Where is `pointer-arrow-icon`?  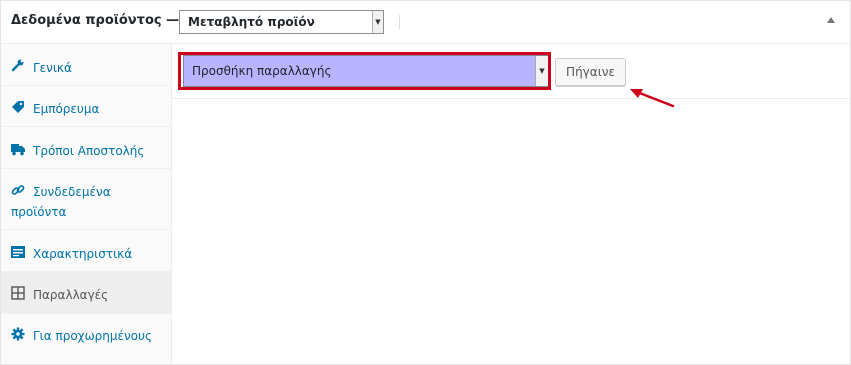
pointer-arrow-icon is located at coordinates (652, 98).